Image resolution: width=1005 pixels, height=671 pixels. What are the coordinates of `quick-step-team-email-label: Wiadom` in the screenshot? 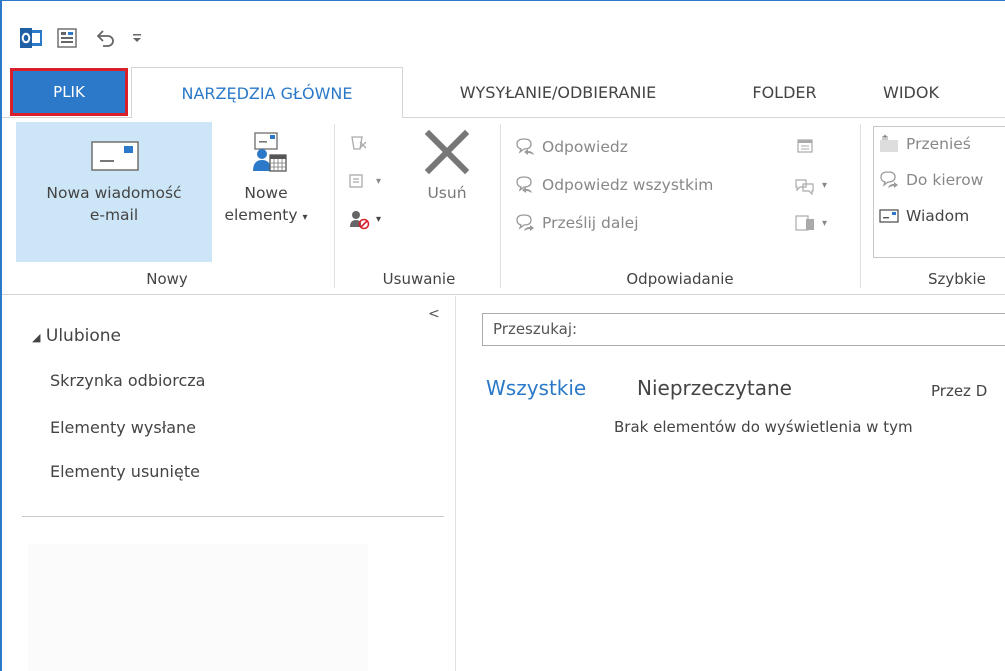 It's located at (938, 216).